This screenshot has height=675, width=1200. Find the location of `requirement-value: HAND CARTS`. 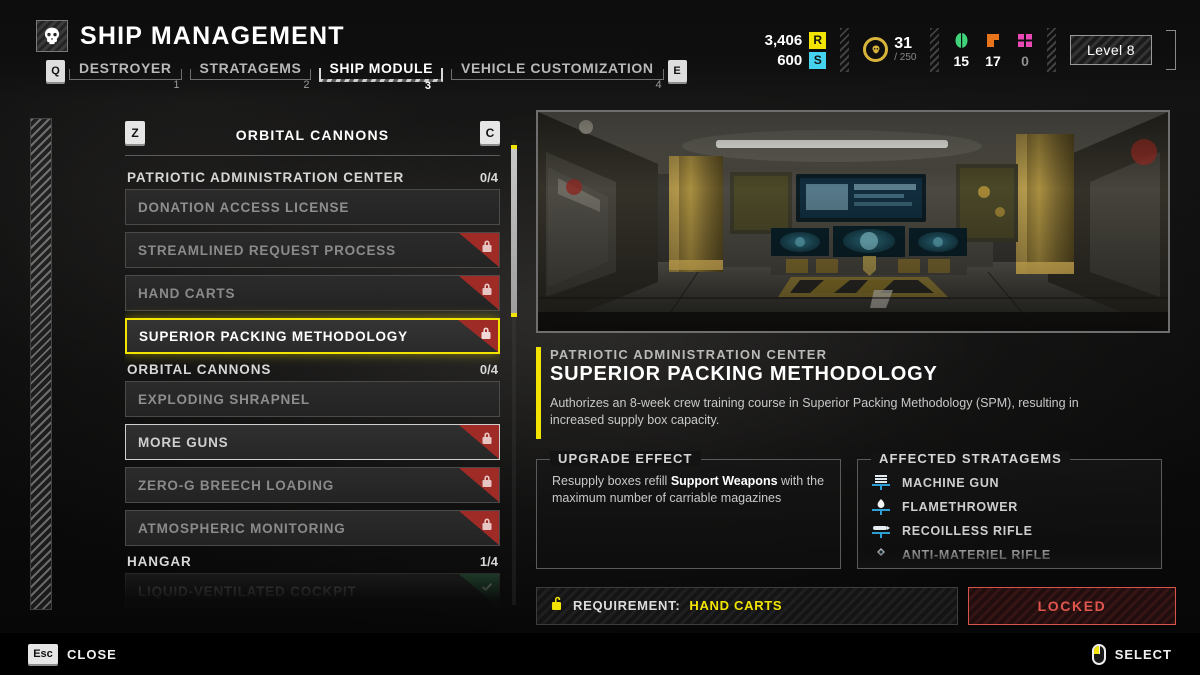

requirement-value: HAND CARTS is located at coordinates (736, 606).